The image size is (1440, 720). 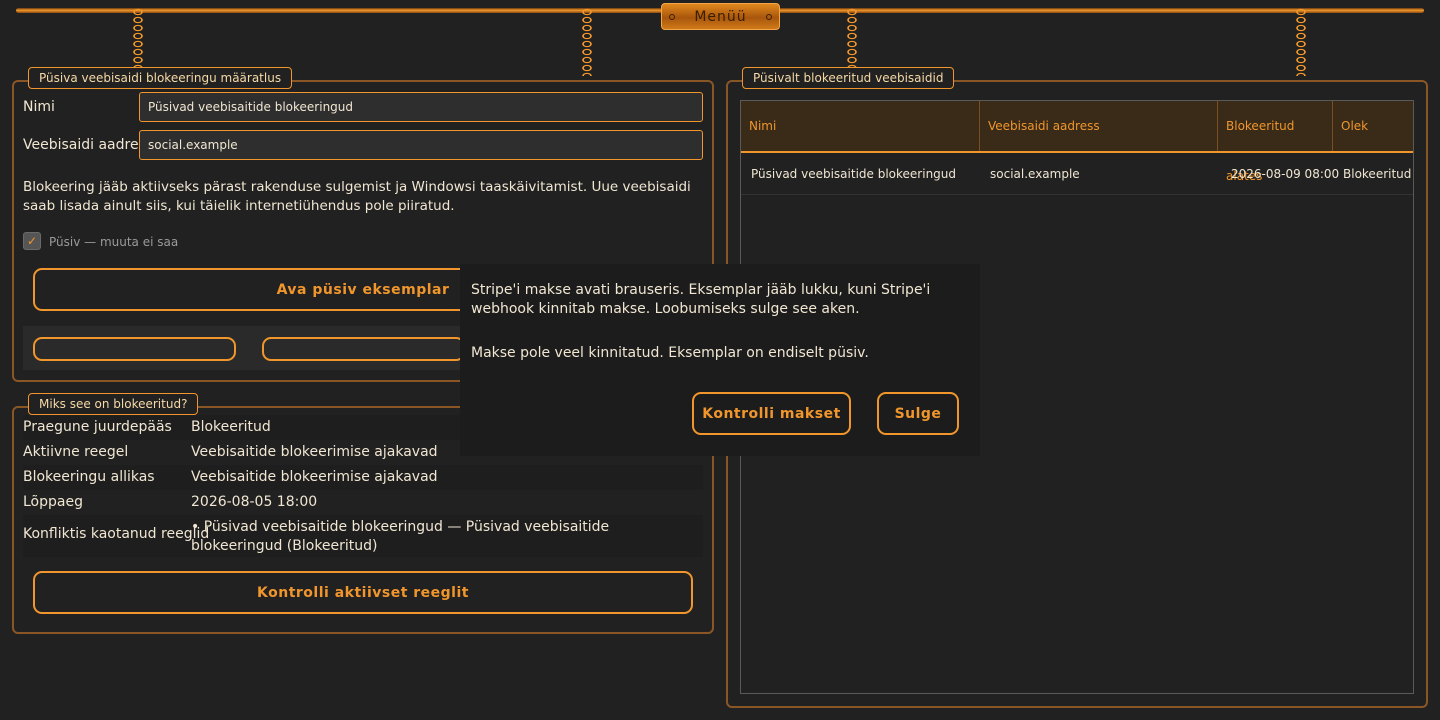 I want to click on conflict-rules-key: Konfliktis kaotanud reeglid, so click(x=116, y=534).